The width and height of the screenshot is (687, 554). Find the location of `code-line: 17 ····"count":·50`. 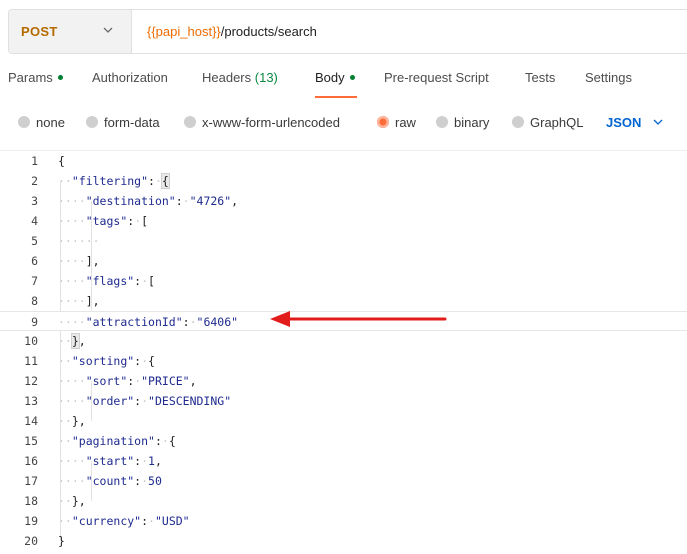

code-line: 17 ····"count":·50 is located at coordinates (343, 481).